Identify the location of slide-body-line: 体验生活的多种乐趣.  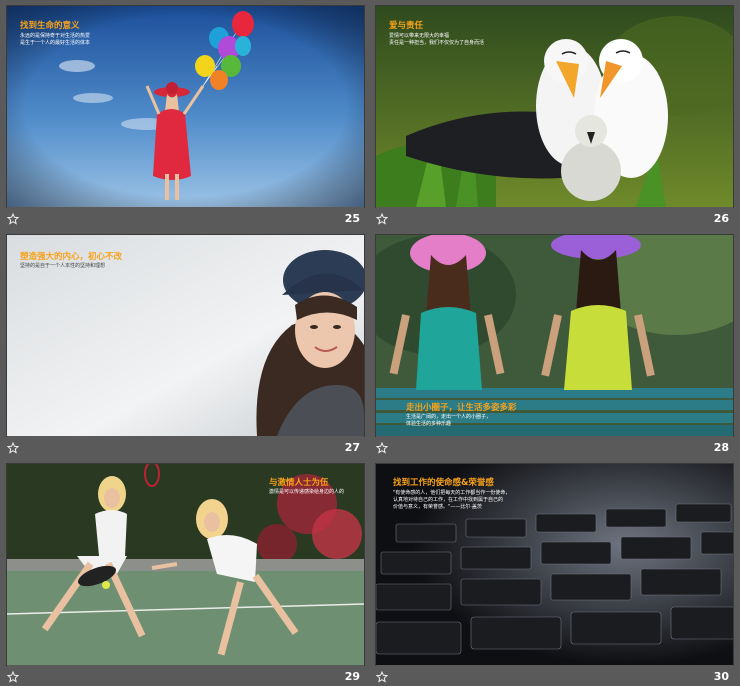
(429, 424).